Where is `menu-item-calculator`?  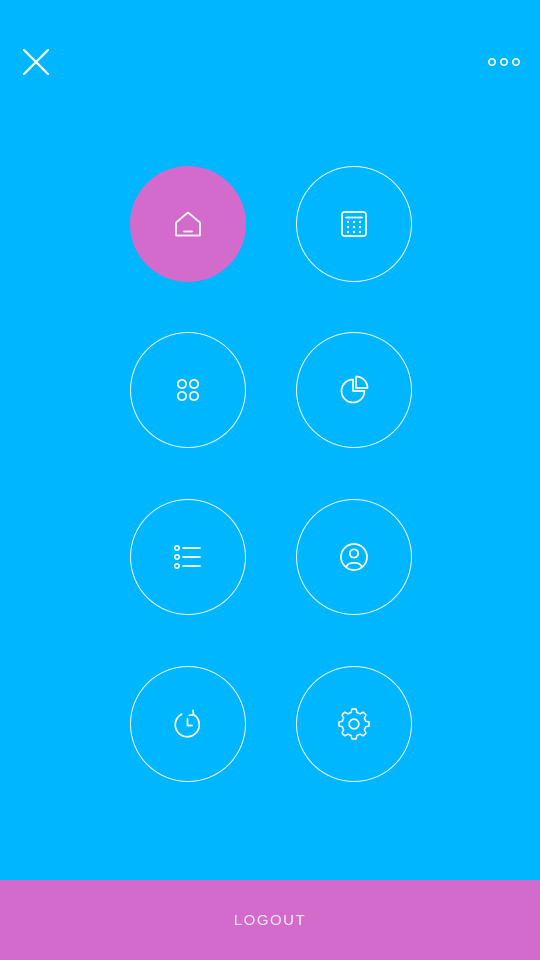 menu-item-calculator is located at coordinates (354, 224).